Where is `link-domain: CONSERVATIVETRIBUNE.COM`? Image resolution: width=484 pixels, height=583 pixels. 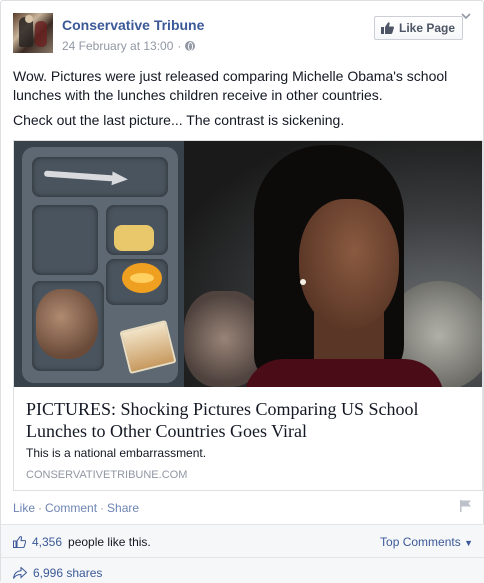 link-domain: CONSERVATIVETRIBUNE.COM is located at coordinates (107, 475).